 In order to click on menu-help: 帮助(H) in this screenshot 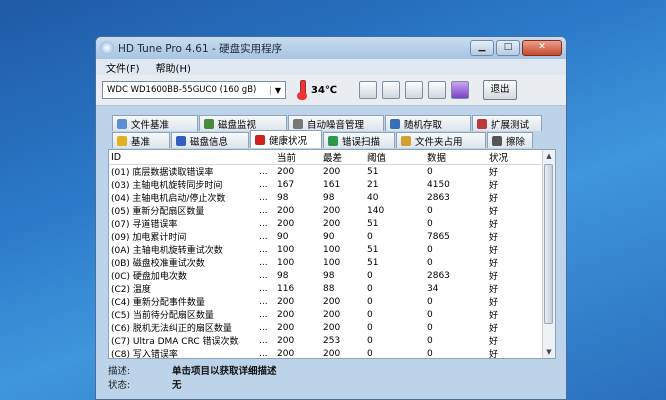, I will do `click(173, 67)`.